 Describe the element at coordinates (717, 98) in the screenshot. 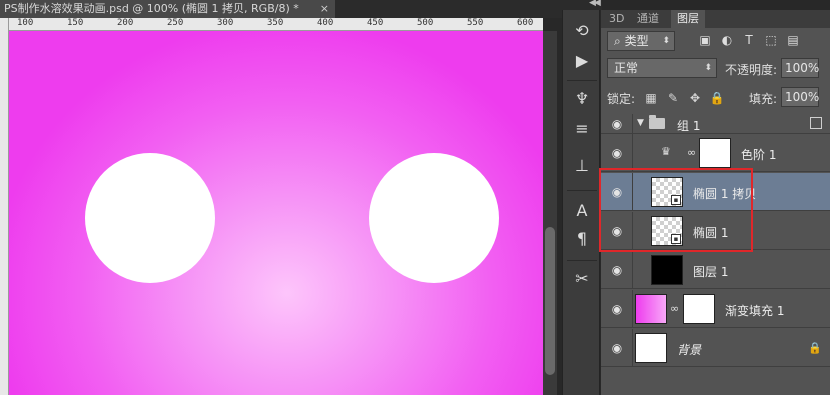

I see `lock-all-icon: 🔒` at that location.